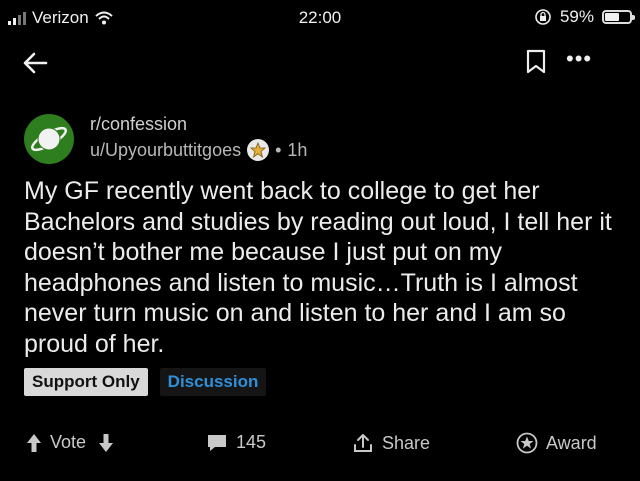 This screenshot has width=640, height=481. Describe the element at coordinates (35, 63) in the screenshot. I see `arrow-left-icon` at that location.